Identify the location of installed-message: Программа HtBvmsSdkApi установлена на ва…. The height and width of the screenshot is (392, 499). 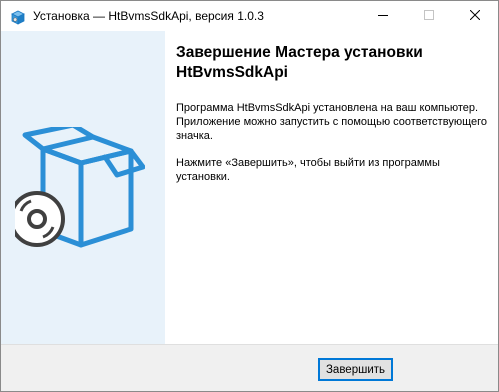
(332, 122).